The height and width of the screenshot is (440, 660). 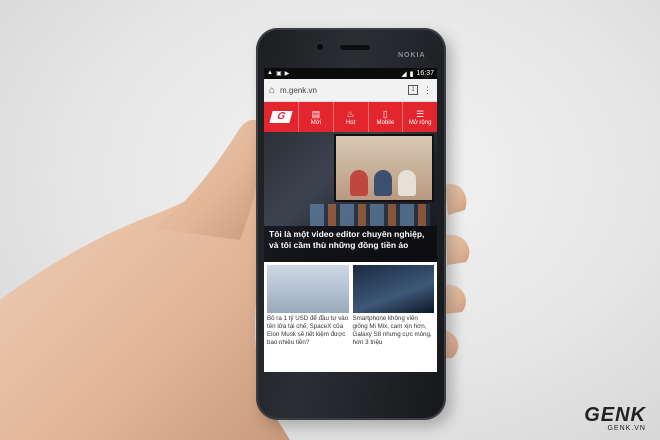 I want to click on image-icon: ▣, so click(x=278, y=74).